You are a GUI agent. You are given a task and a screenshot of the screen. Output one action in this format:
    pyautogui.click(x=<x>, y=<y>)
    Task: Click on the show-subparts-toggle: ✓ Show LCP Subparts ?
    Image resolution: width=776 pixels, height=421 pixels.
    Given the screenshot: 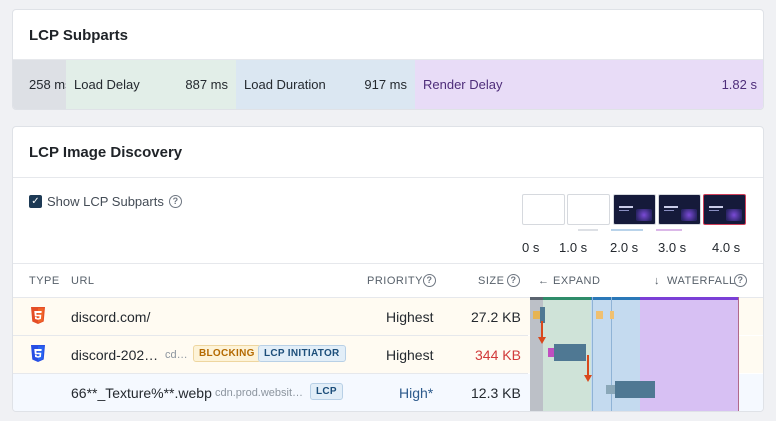 What is the action you would take?
    pyautogui.click(x=105, y=201)
    